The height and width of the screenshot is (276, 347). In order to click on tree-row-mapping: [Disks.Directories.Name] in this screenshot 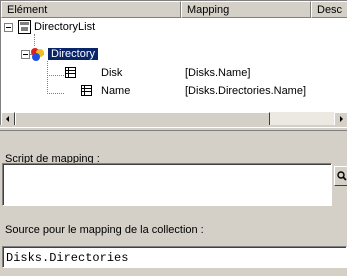, I will do `click(245, 91)`.